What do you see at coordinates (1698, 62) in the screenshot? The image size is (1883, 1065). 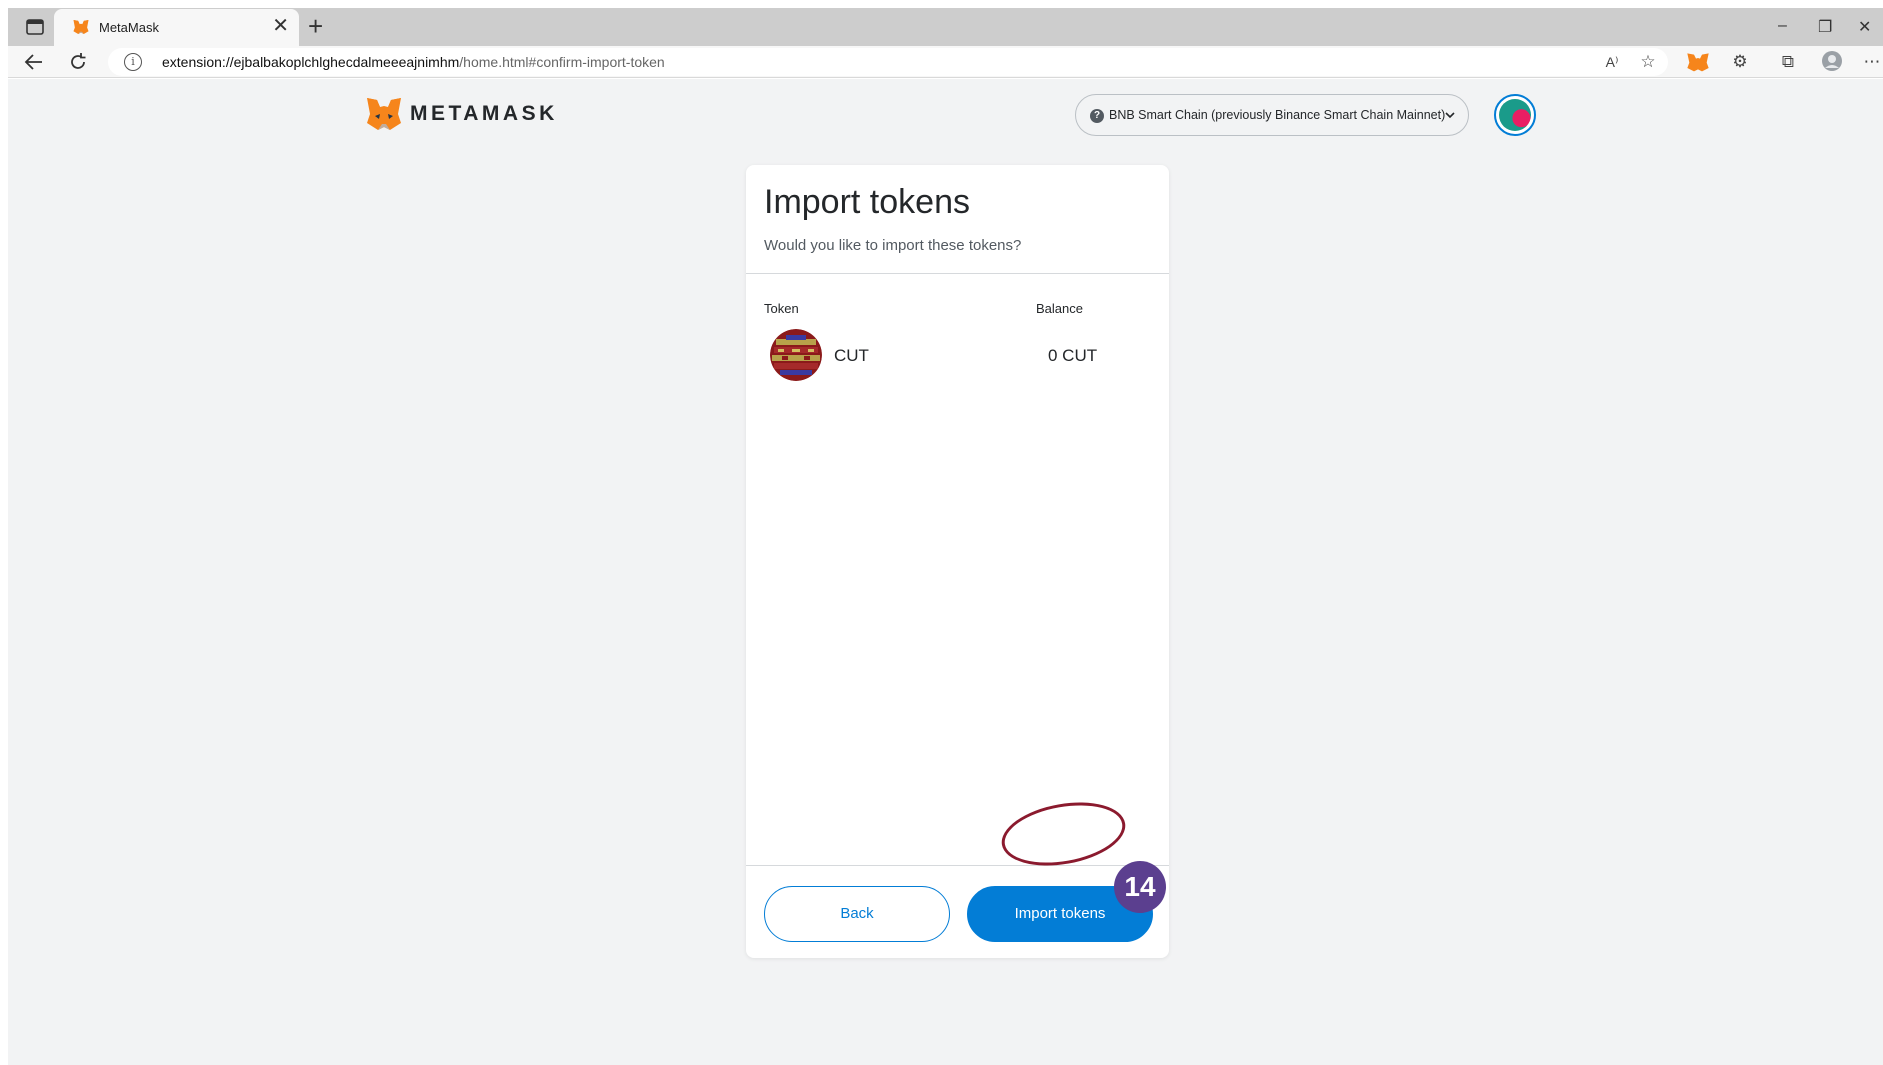 I see `metamask-extension-icon` at bounding box center [1698, 62].